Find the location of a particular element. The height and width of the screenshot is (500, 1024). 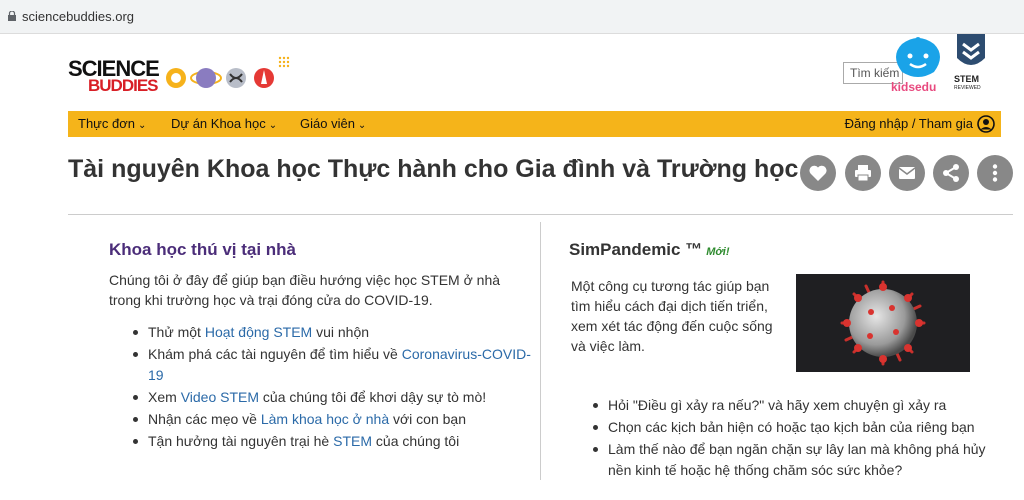

logo-word-buddies: BUDDIES is located at coordinates (123, 85).